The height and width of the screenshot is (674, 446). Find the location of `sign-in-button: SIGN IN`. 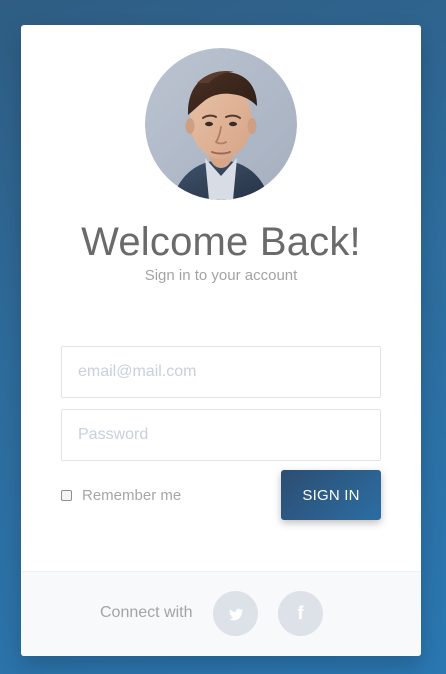

sign-in-button: SIGN IN is located at coordinates (331, 495).